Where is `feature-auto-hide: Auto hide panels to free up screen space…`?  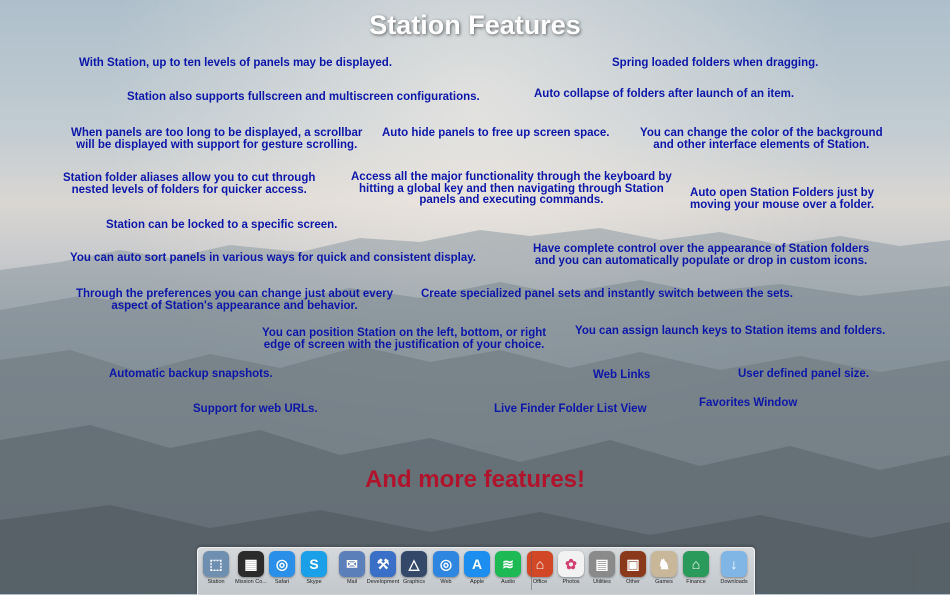 feature-auto-hide: Auto hide panels to free up screen space… is located at coordinates (496, 133).